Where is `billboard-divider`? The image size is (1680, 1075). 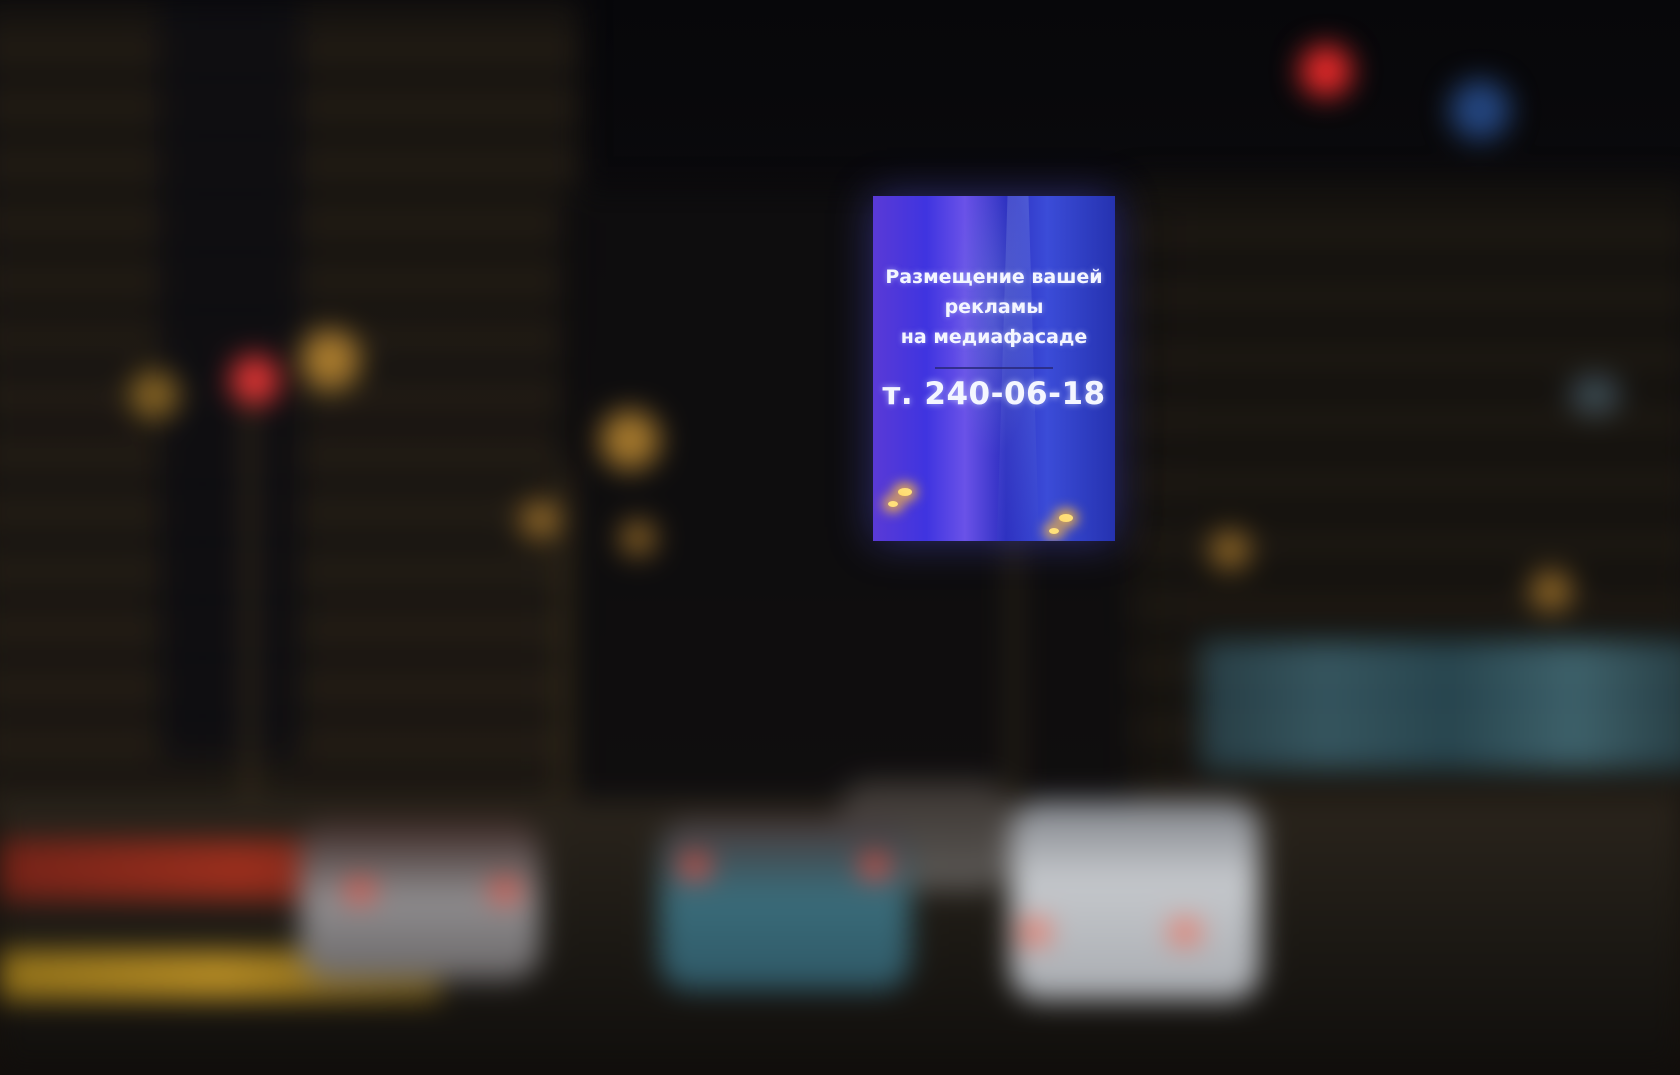
billboard-divider is located at coordinates (994, 368).